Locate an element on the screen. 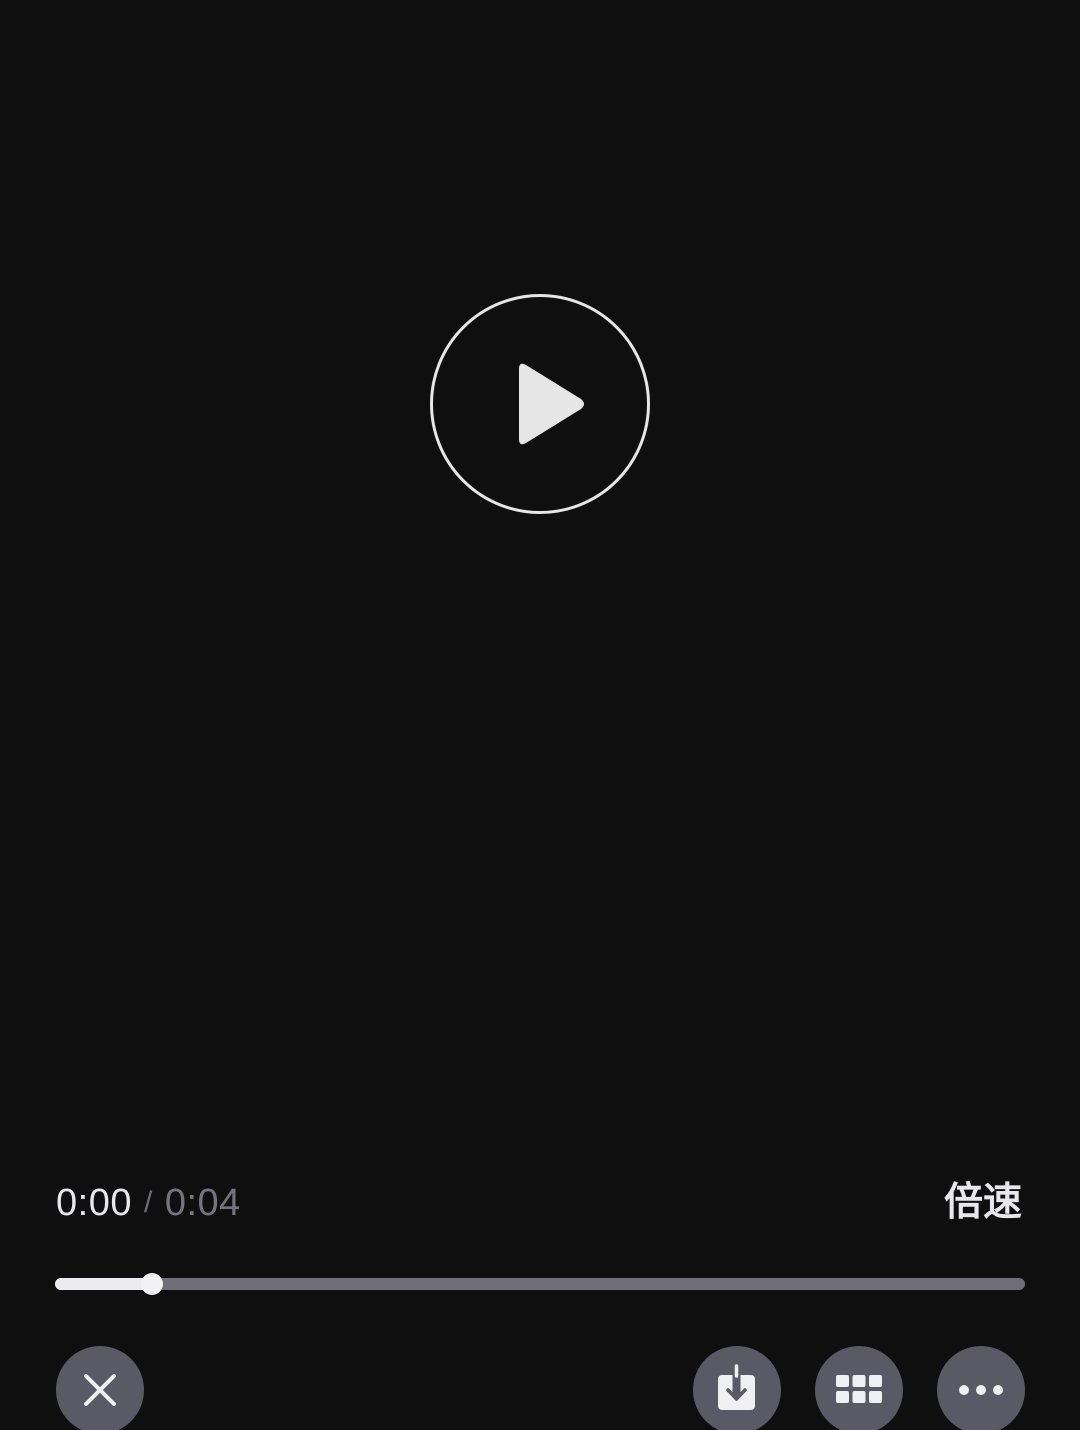 This screenshot has height=1430, width=1080. more-icon is located at coordinates (981, 1390).